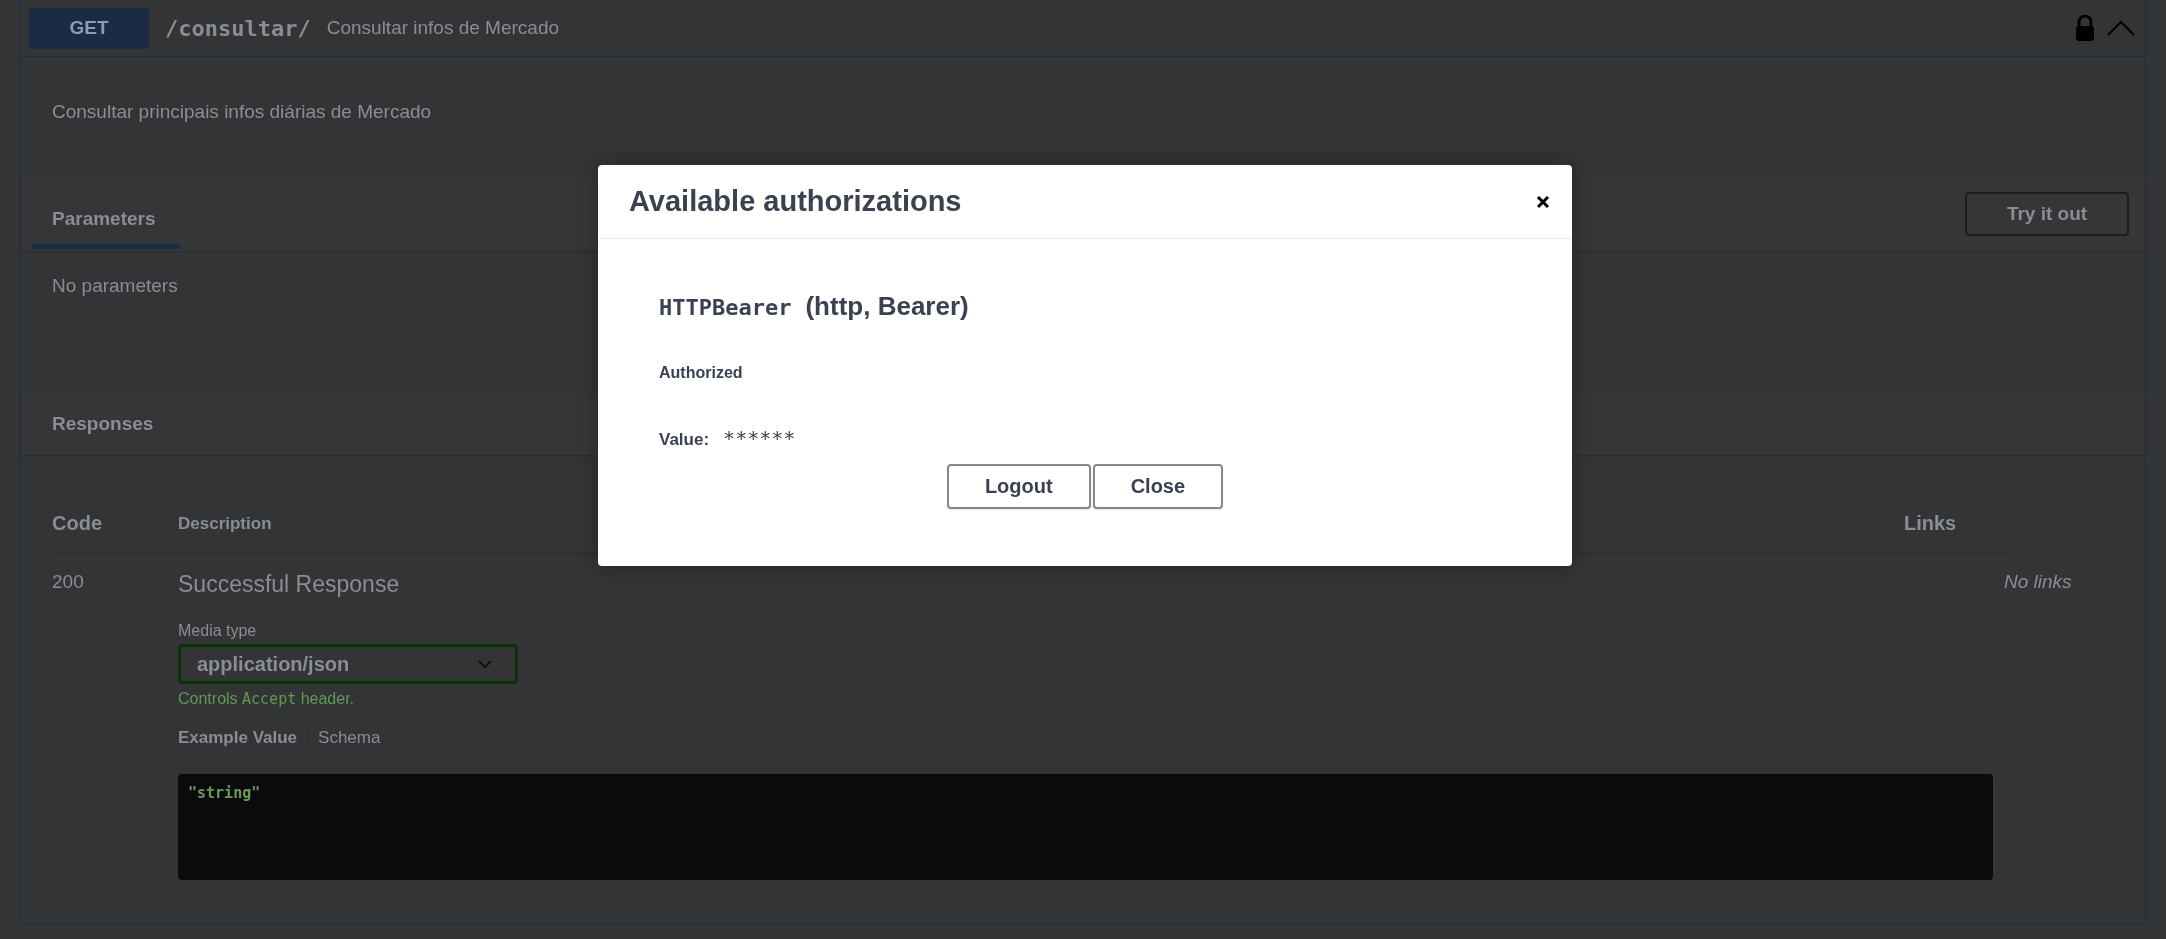 The image size is (2166, 939). What do you see at coordinates (289, 584) in the screenshot?
I see `response-description: Successful Response` at bounding box center [289, 584].